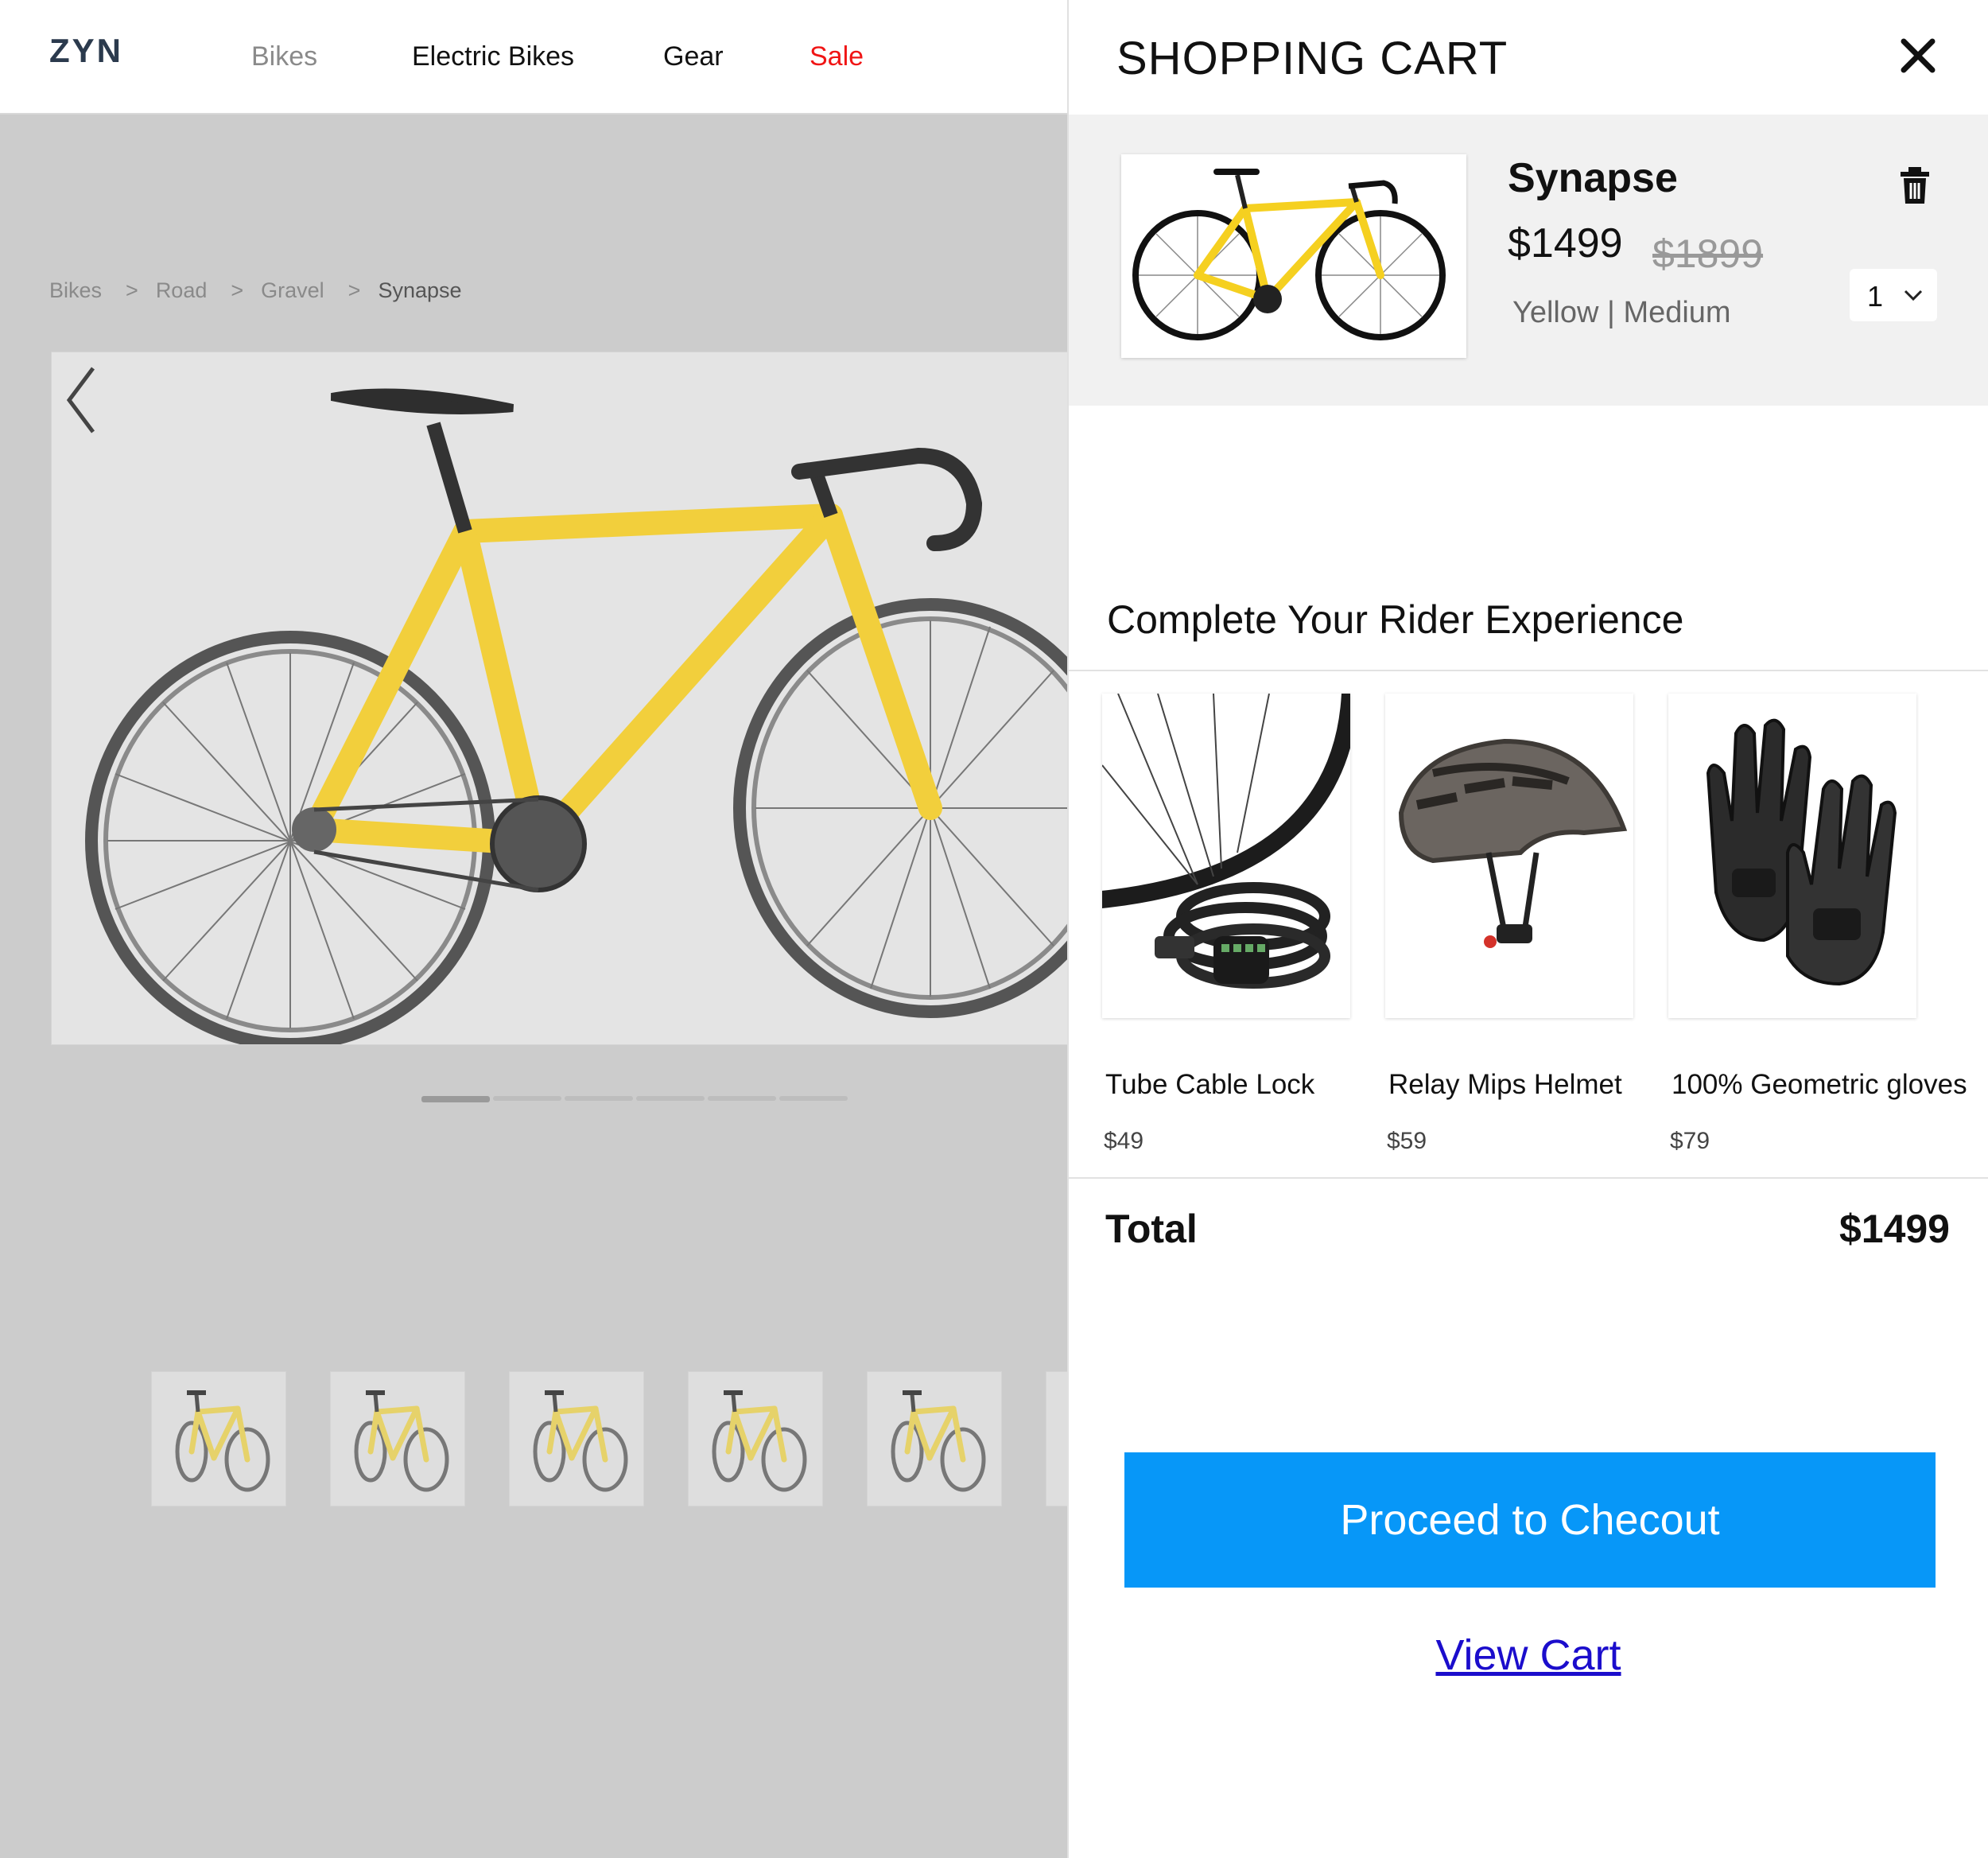  Describe the element at coordinates (1289, 255) in the screenshot. I see `yellow-road-bike-image` at that location.